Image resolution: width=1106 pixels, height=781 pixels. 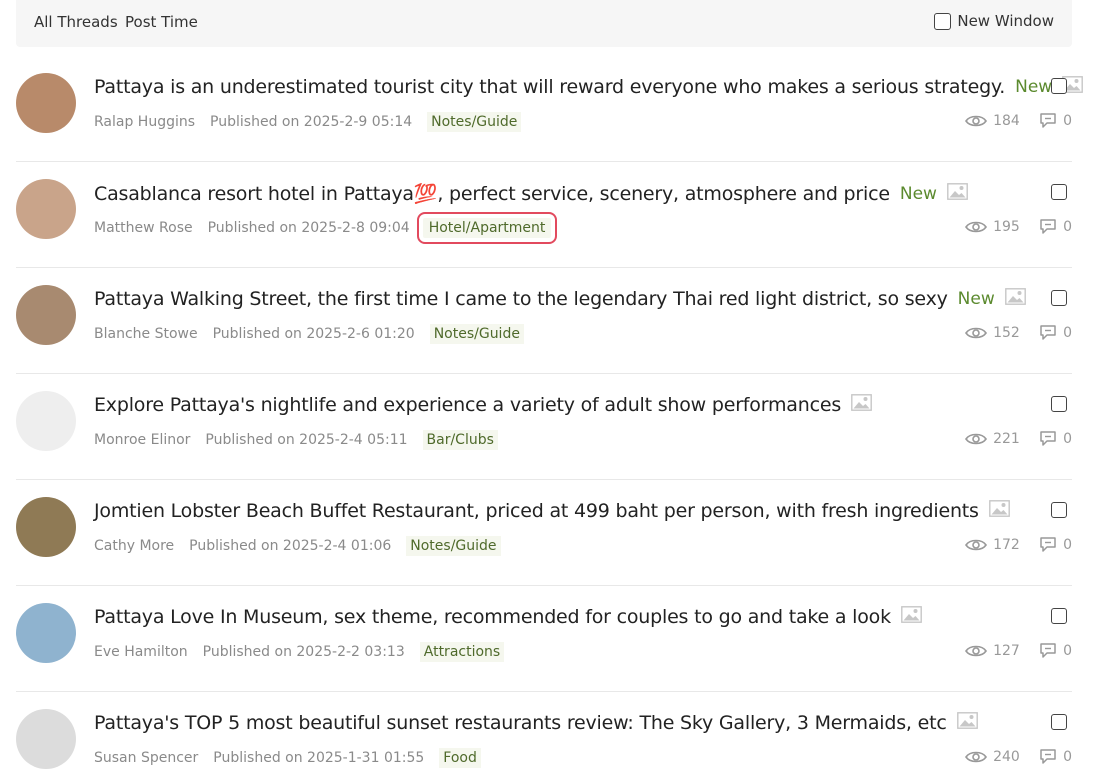 What do you see at coordinates (144, 122) in the screenshot?
I see `author-name: Ralap Huggins` at bounding box center [144, 122].